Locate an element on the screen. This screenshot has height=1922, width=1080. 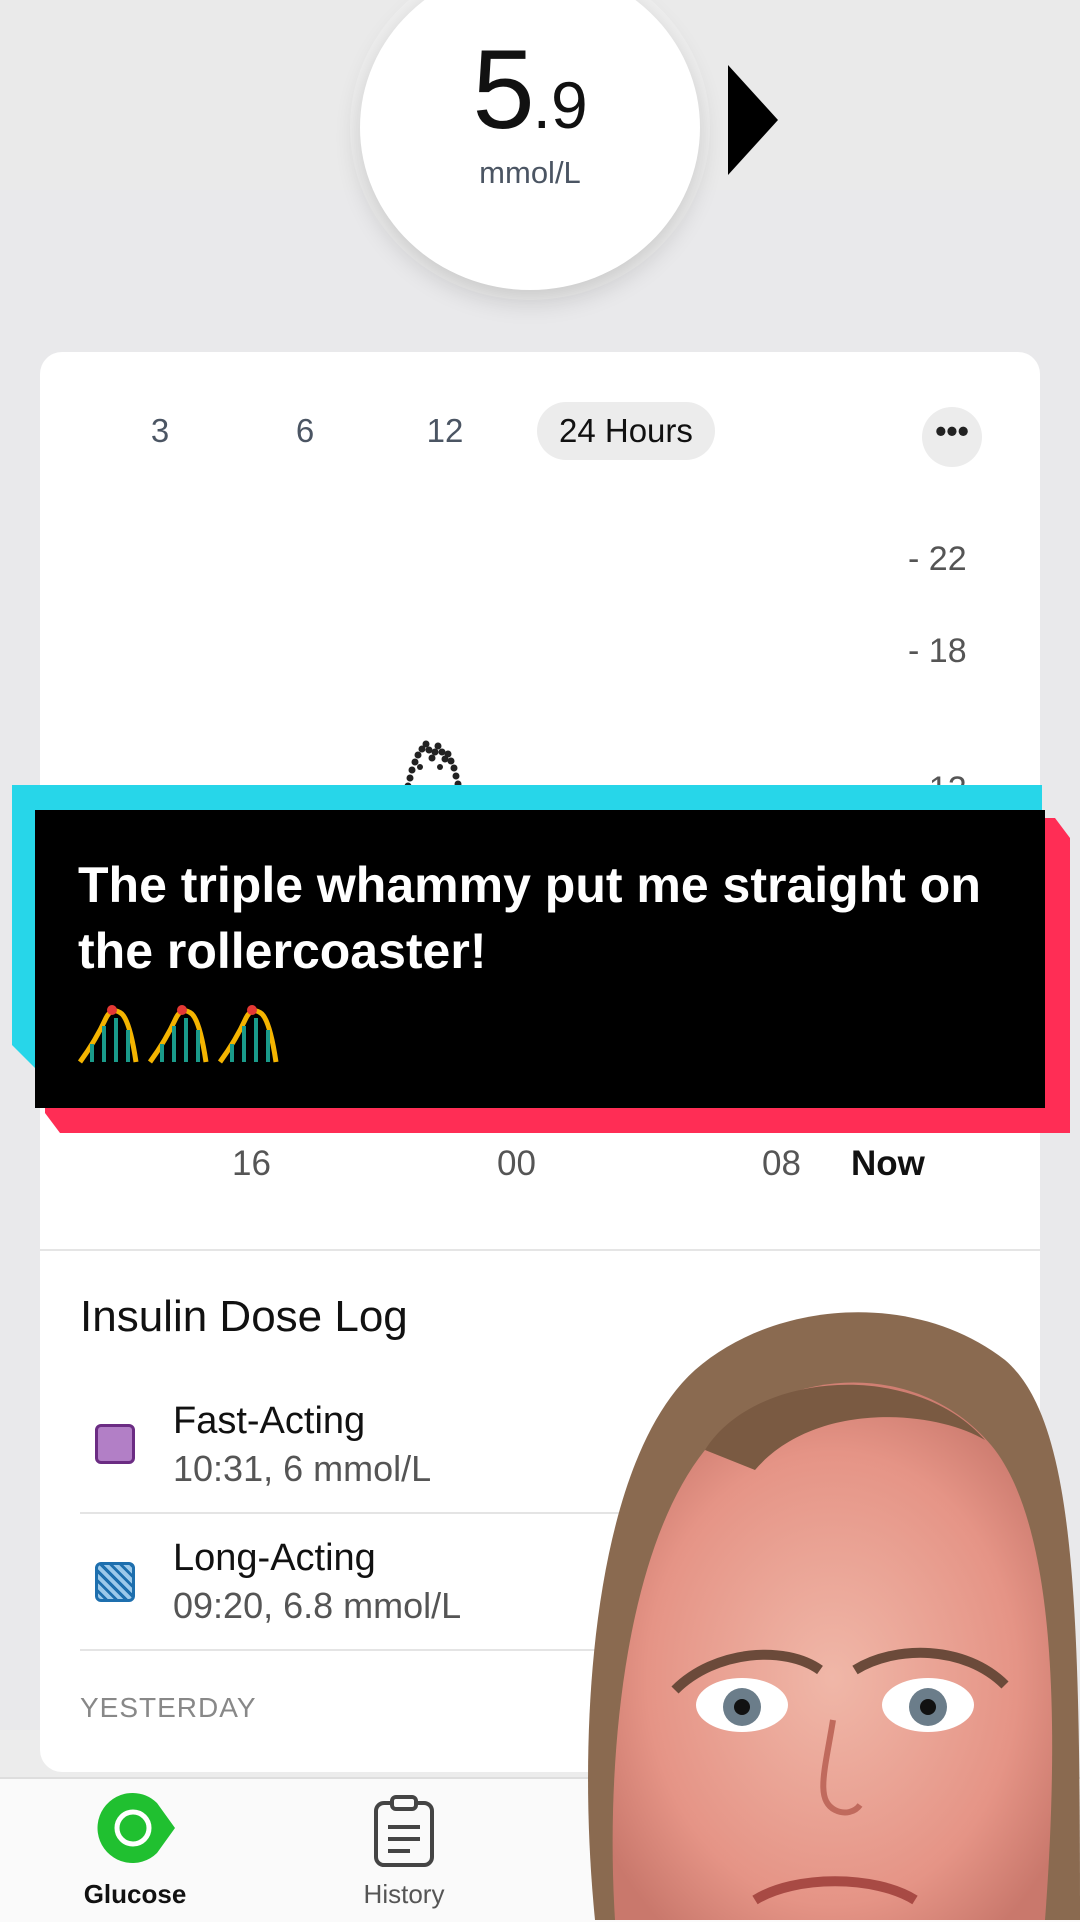
tab-history: History is located at coordinates (404, 1850).